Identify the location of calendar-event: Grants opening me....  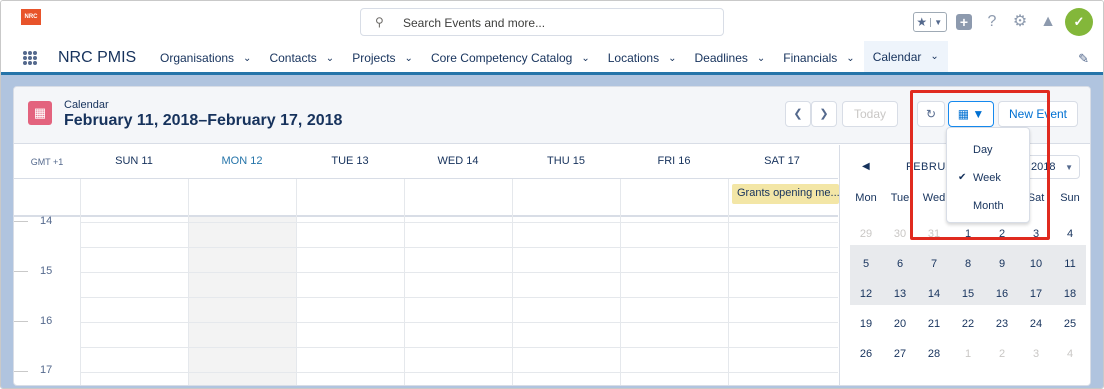
(785, 194).